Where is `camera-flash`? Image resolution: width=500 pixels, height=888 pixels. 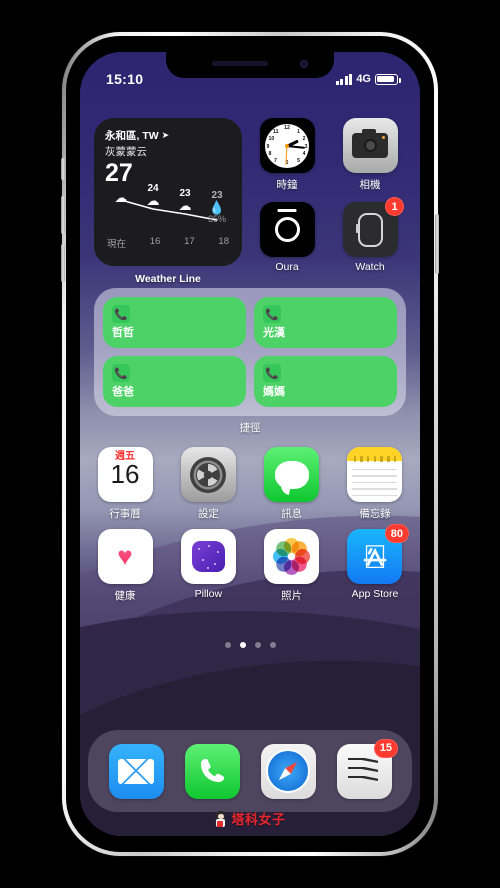 camera-flash is located at coordinates (383, 137).